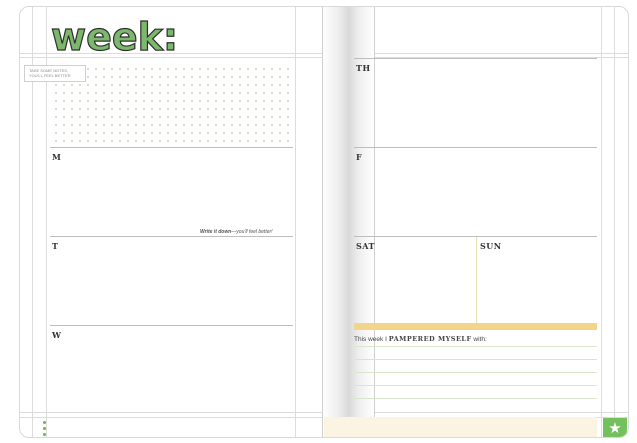 The height and width of the screenshot is (443, 637). What do you see at coordinates (57, 157) in the screenshot?
I see `day-label-monday: M` at bounding box center [57, 157].